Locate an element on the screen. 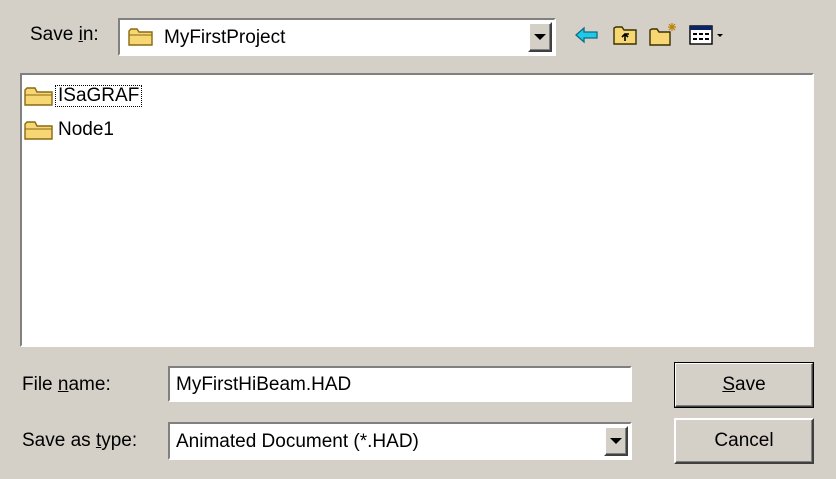 The width and height of the screenshot is (836, 479). cancel-button: Cancel is located at coordinates (744, 441).